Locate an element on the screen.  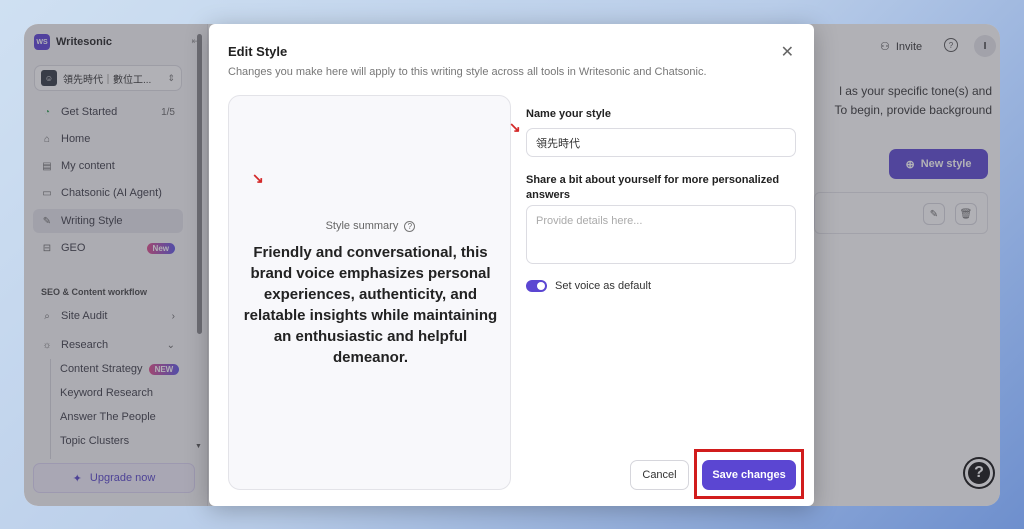
info-icon: ? is located at coordinates (410, 226).